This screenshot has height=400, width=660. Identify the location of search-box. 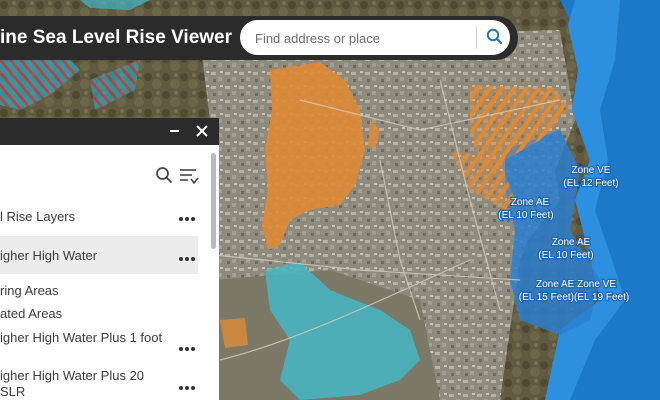
(375, 37).